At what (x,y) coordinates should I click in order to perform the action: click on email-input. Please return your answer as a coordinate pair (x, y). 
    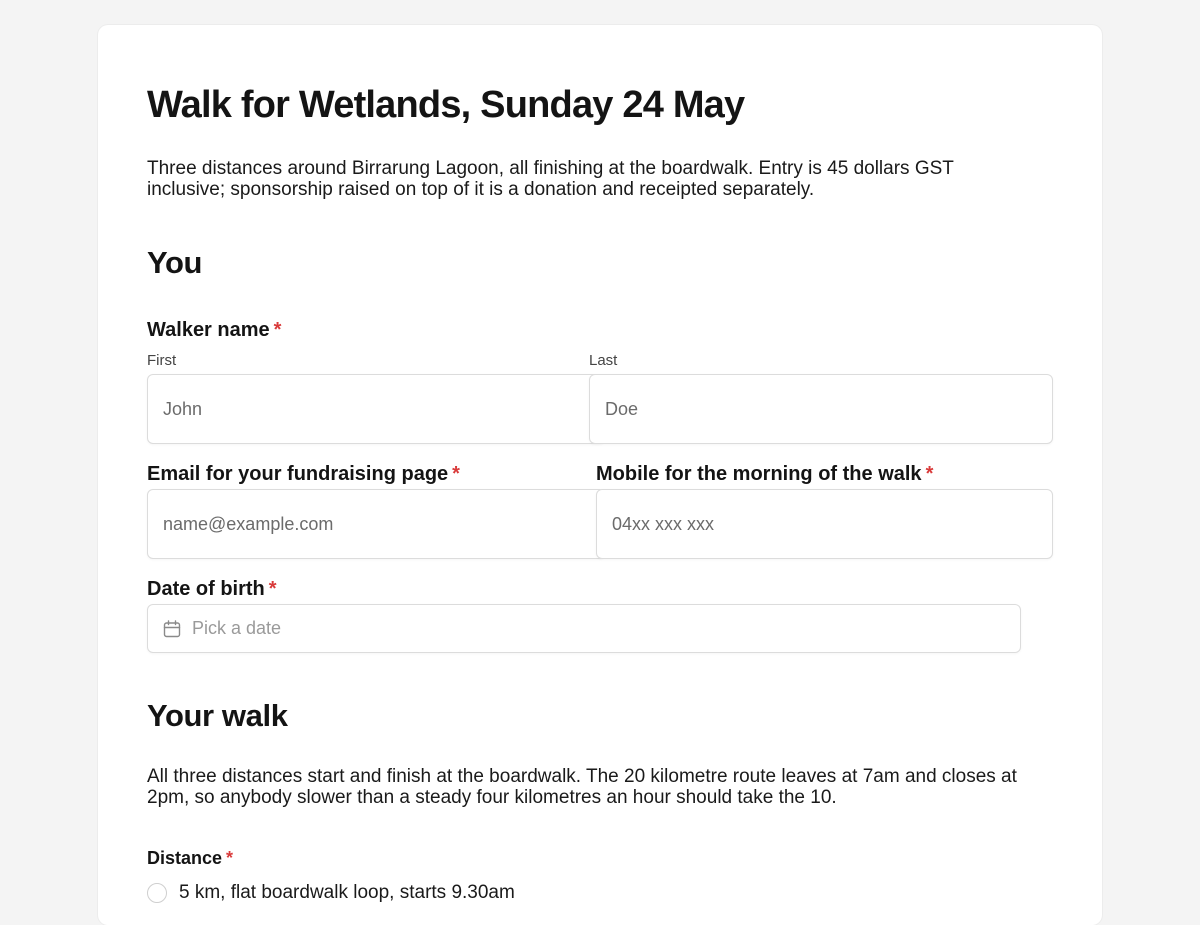
    Looking at the image, I should click on (376, 524).